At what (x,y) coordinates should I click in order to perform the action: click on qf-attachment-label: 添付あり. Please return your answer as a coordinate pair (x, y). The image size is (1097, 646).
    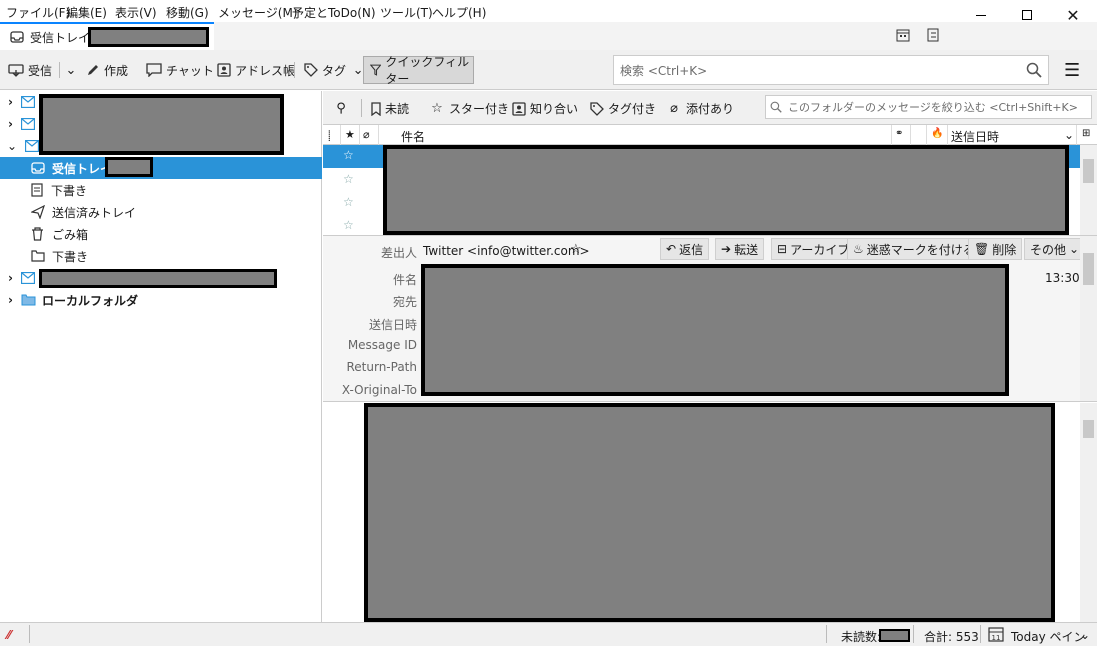
    Looking at the image, I should click on (710, 109).